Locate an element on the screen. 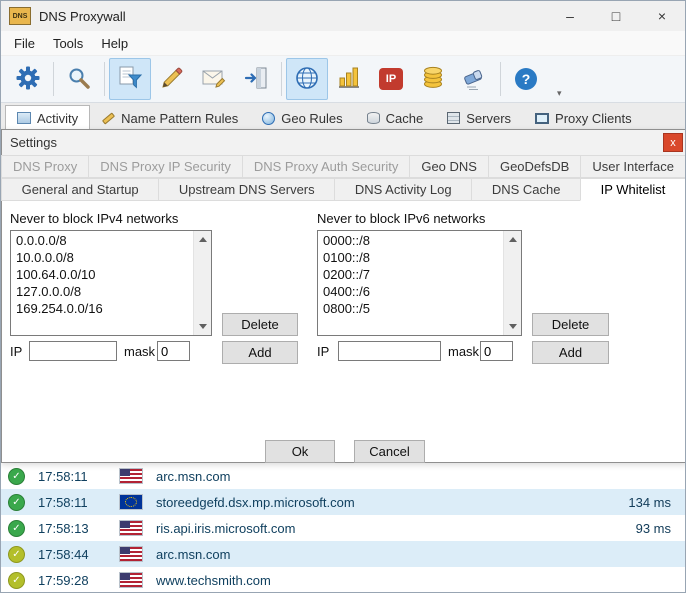  tab-servers: Servers is located at coordinates (479, 118).